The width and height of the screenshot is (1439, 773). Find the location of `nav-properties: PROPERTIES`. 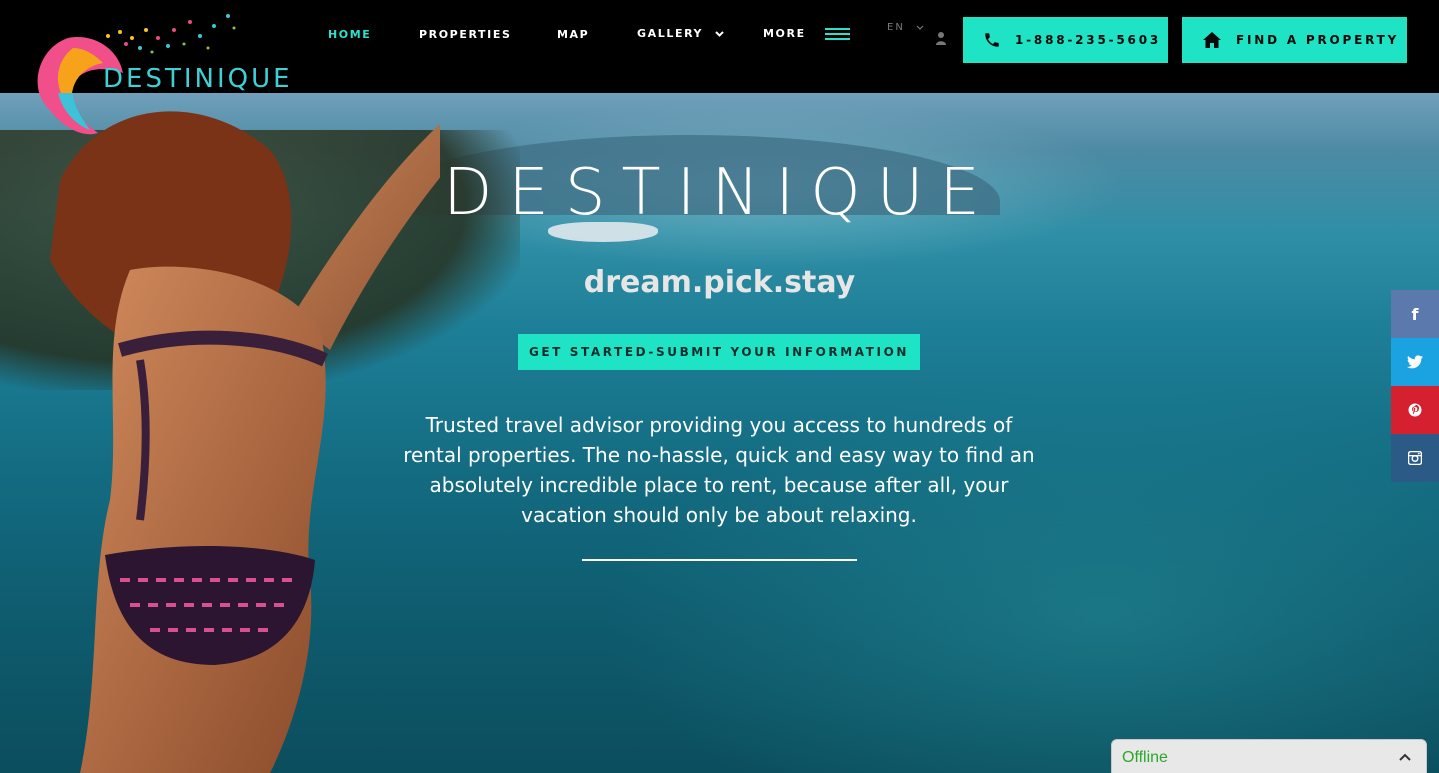

nav-properties: PROPERTIES is located at coordinates (465, 34).